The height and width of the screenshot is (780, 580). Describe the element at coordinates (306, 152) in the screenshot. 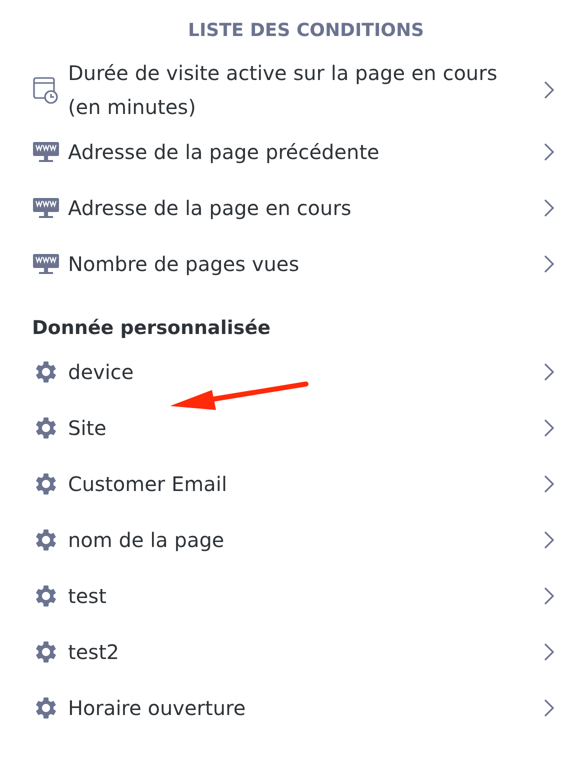

I see `condition-item: Adresse de la page précédente` at that location.